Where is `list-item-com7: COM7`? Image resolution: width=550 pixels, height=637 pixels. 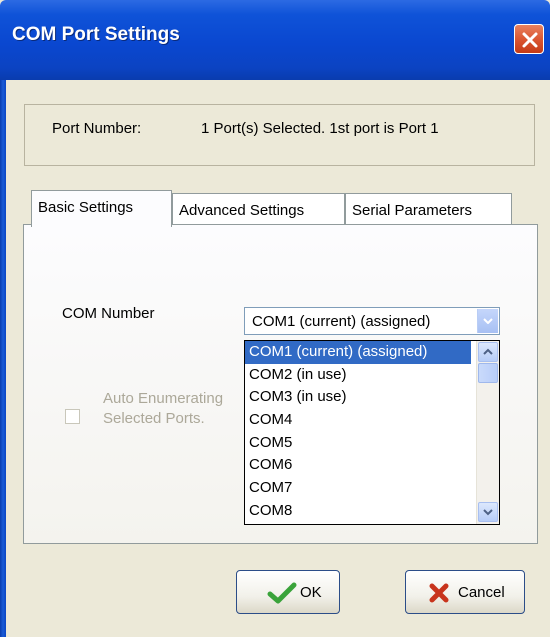 list-item-com7: COM7 is located at coordinates (358, 488).